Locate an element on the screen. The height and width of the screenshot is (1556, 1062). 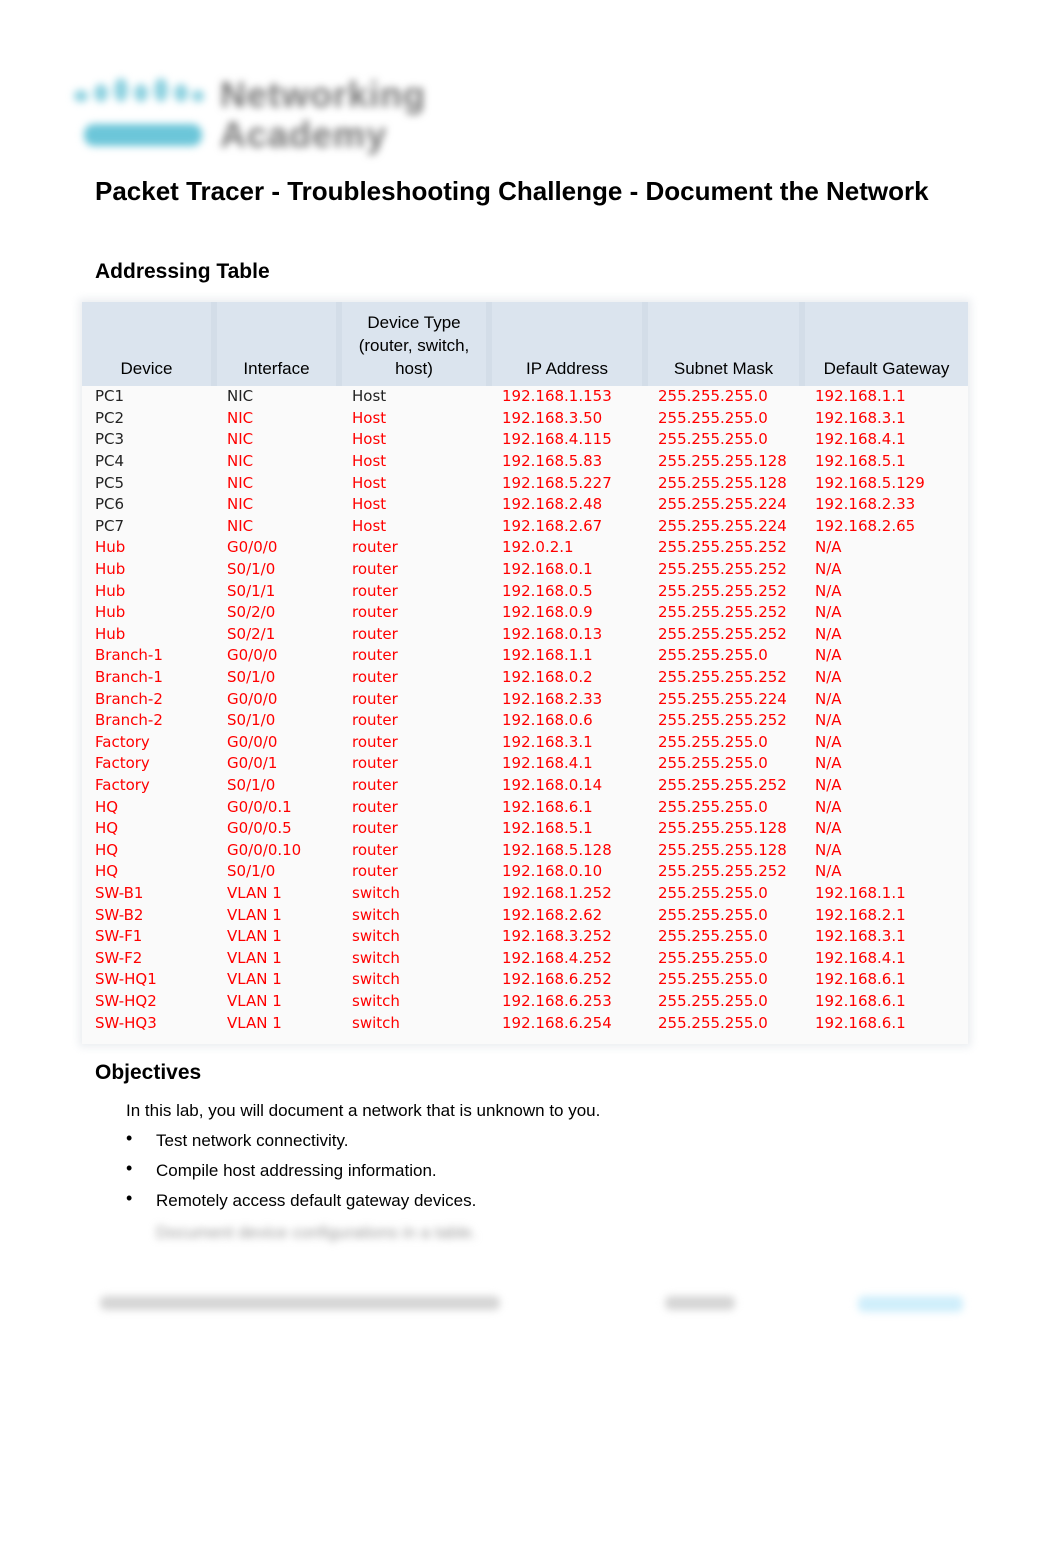
cell-default-gateway: 192.168.5.1 is located at coordinates (860, 461).